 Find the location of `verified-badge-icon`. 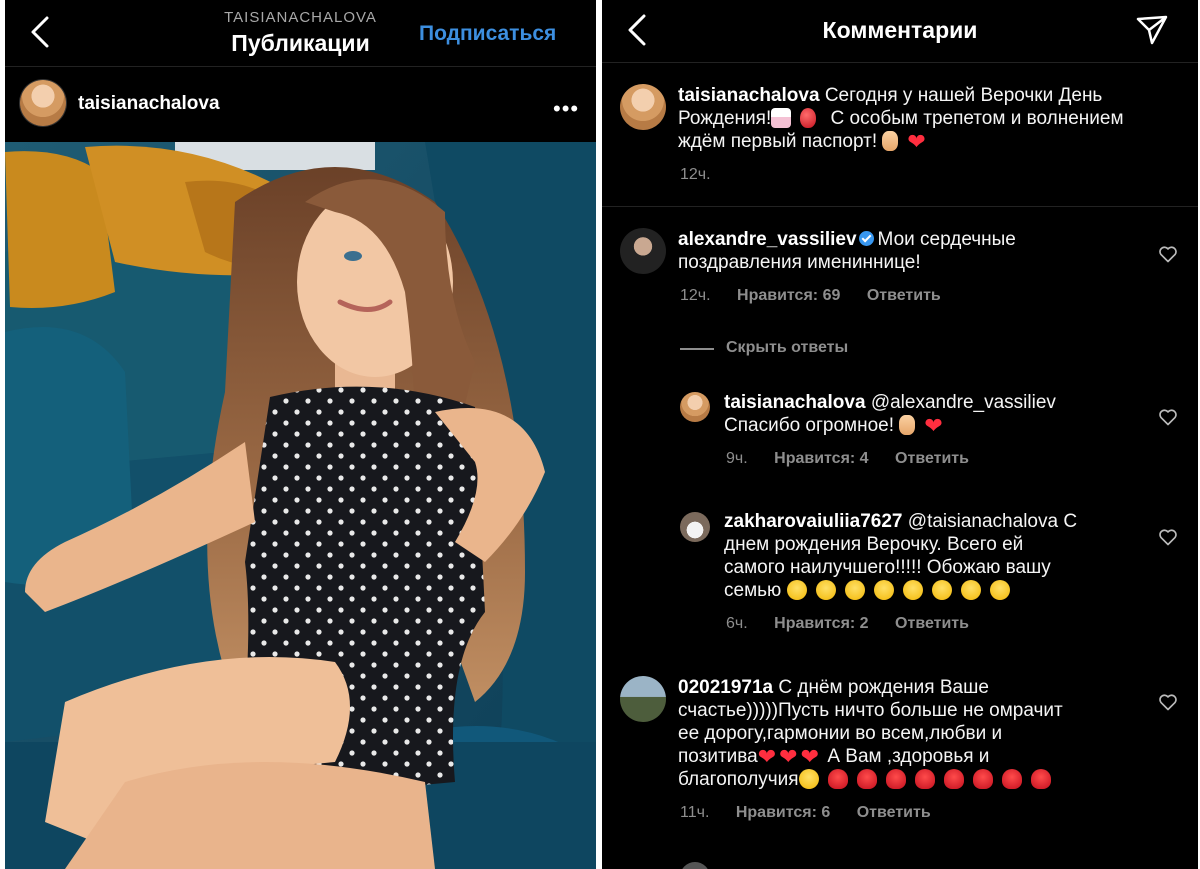

verified-badge-icon is located at coordinates (866, 238).